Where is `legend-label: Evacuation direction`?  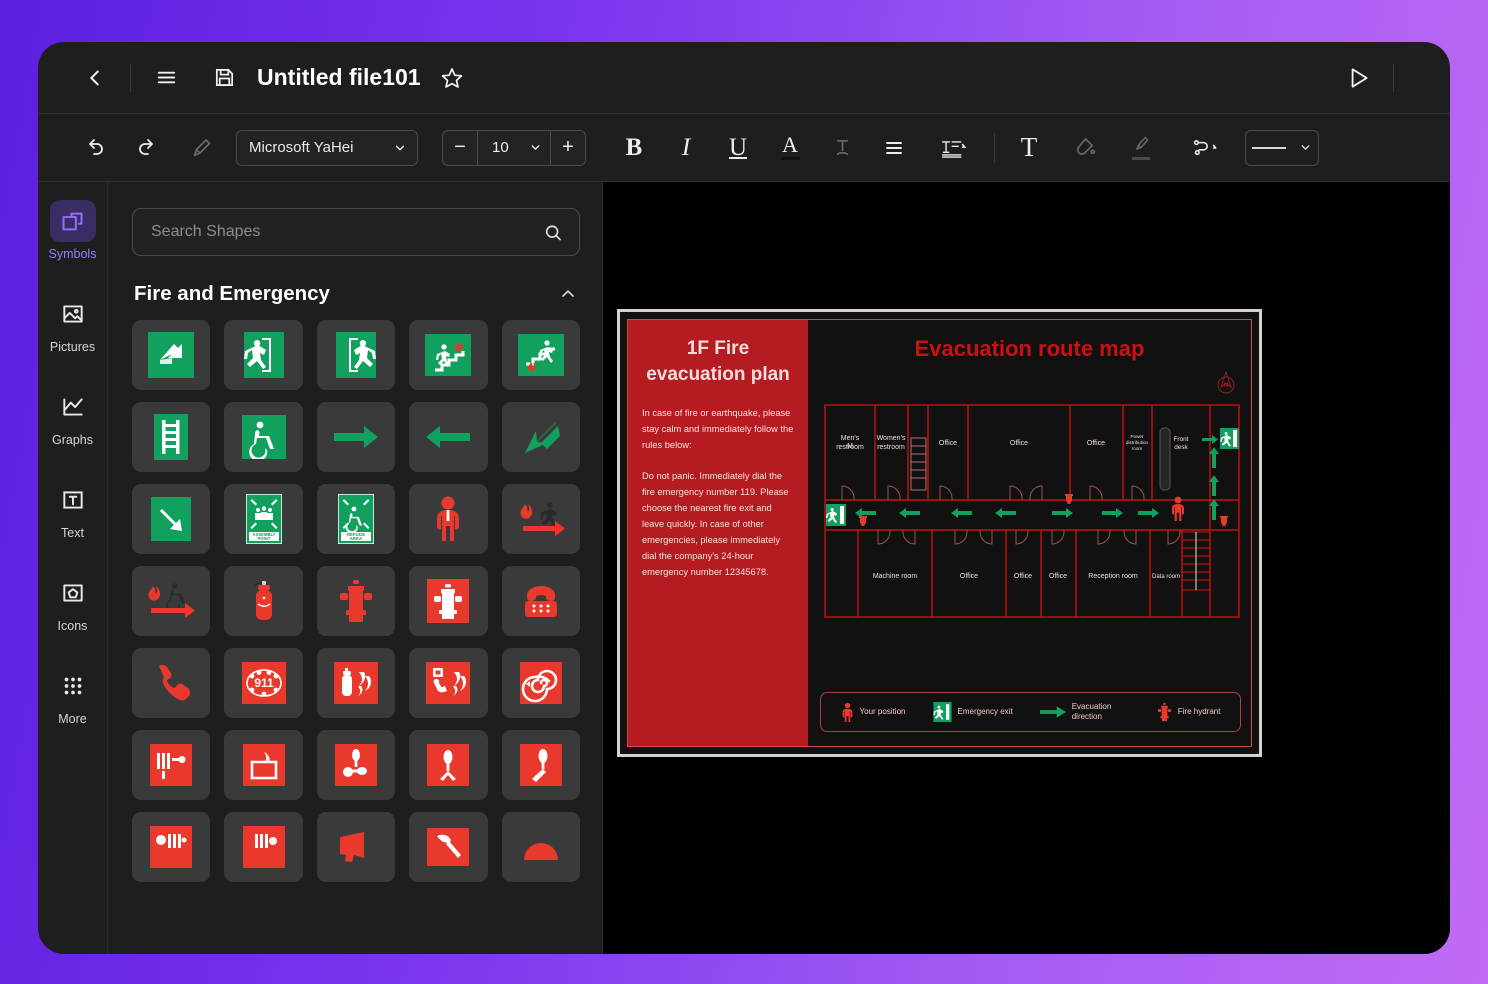 legend-label: Evacuation direction is located at coordinates (1091, 711).